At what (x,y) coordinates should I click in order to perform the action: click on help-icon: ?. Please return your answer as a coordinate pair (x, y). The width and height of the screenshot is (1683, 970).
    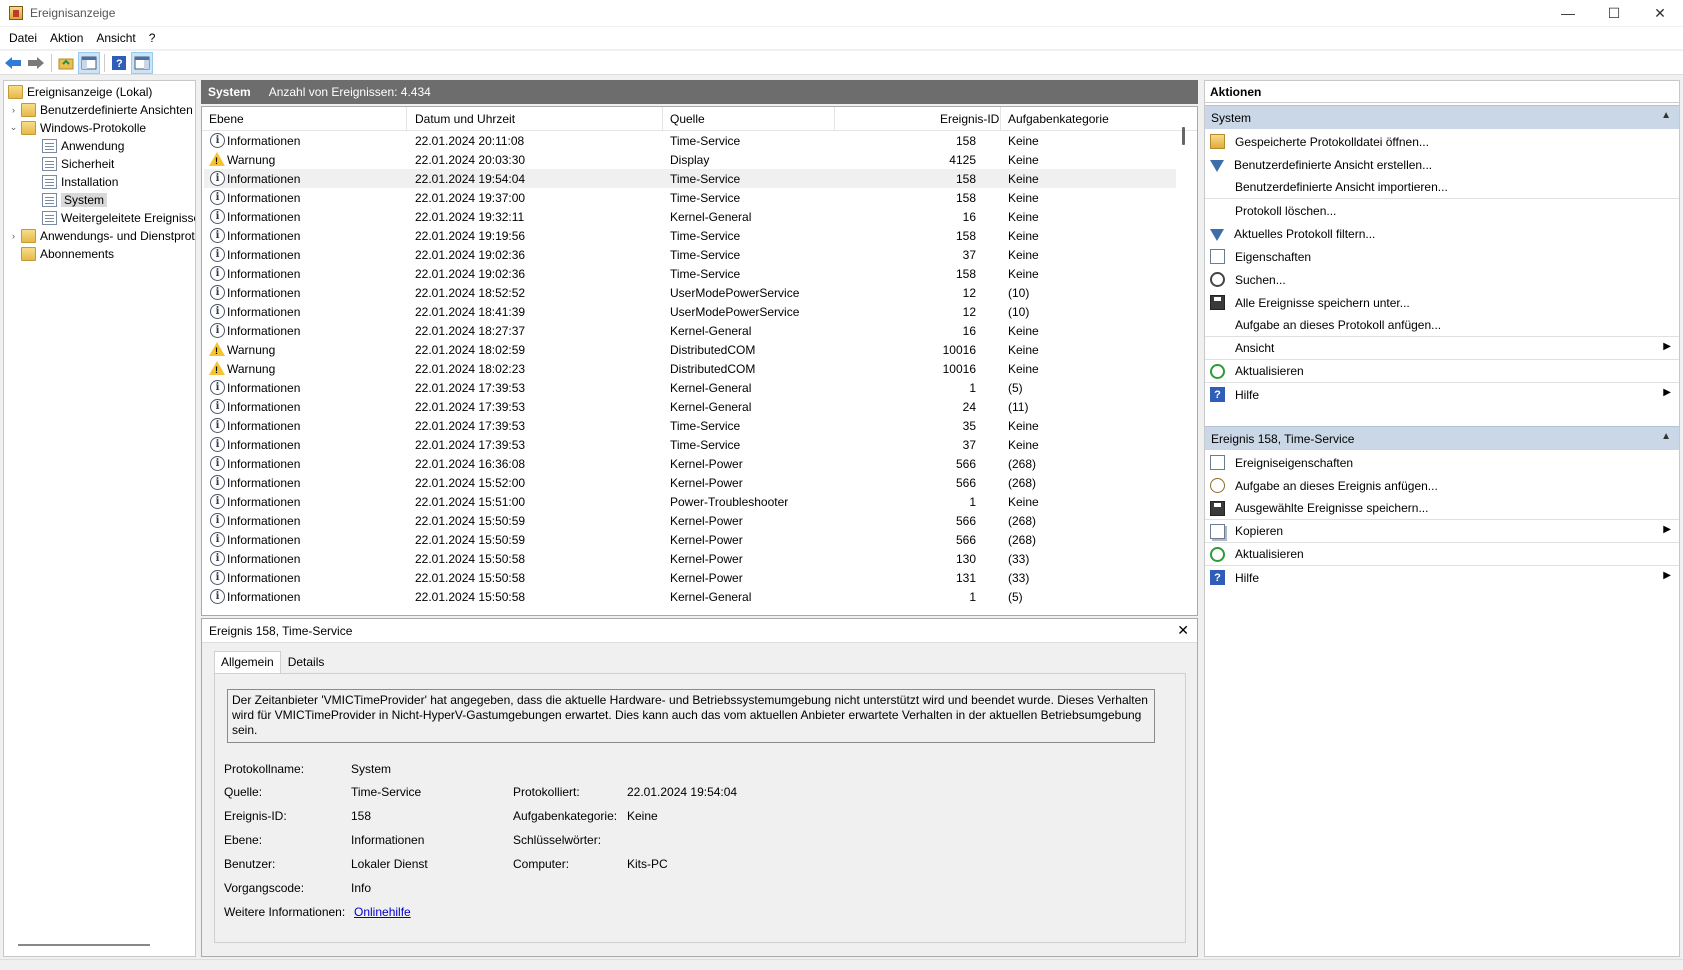
    Looking at the image, I should click on (119, 63).